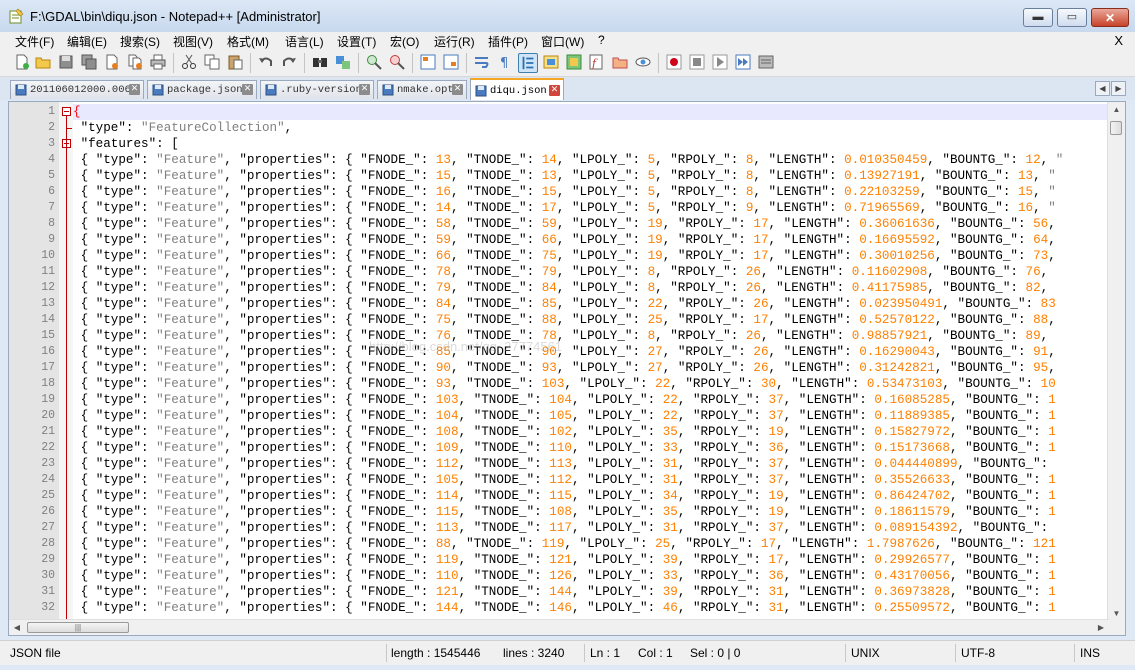 This screenshot has width=1135, height=670. What do you see at coordinates (202, 89) in the screenshot?
I see `tab-package-json: package.json ✕` at bounding box center [202, 89].